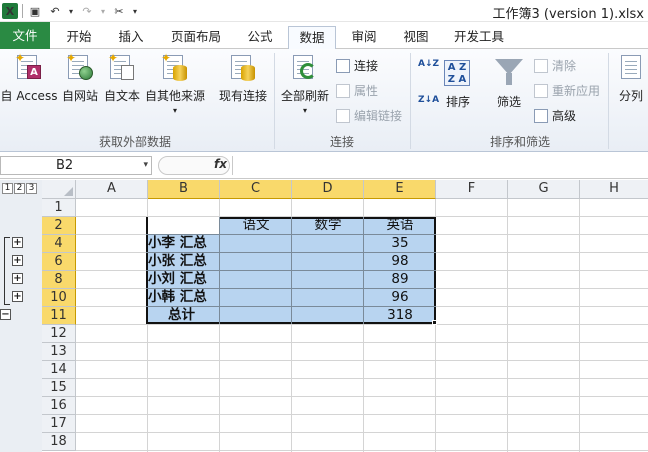 This screenshot has width=648, height=452. Describe the element at coordinates (59, 298) in the screenshot. I see `row-header-10: 10` at that location.